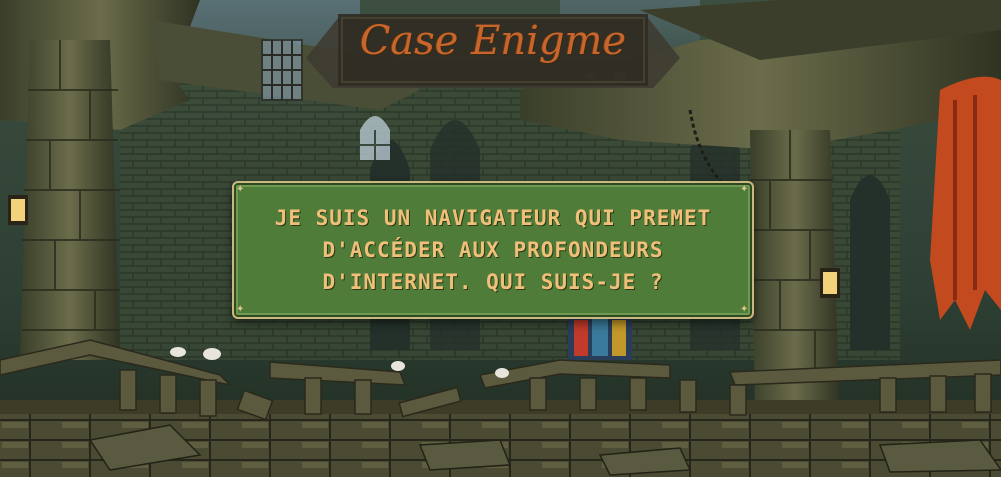 Image resolution: width=1001 pixels, height=477 pixels. I want to click on title-banner: Case Enigme, so click(493, 48).